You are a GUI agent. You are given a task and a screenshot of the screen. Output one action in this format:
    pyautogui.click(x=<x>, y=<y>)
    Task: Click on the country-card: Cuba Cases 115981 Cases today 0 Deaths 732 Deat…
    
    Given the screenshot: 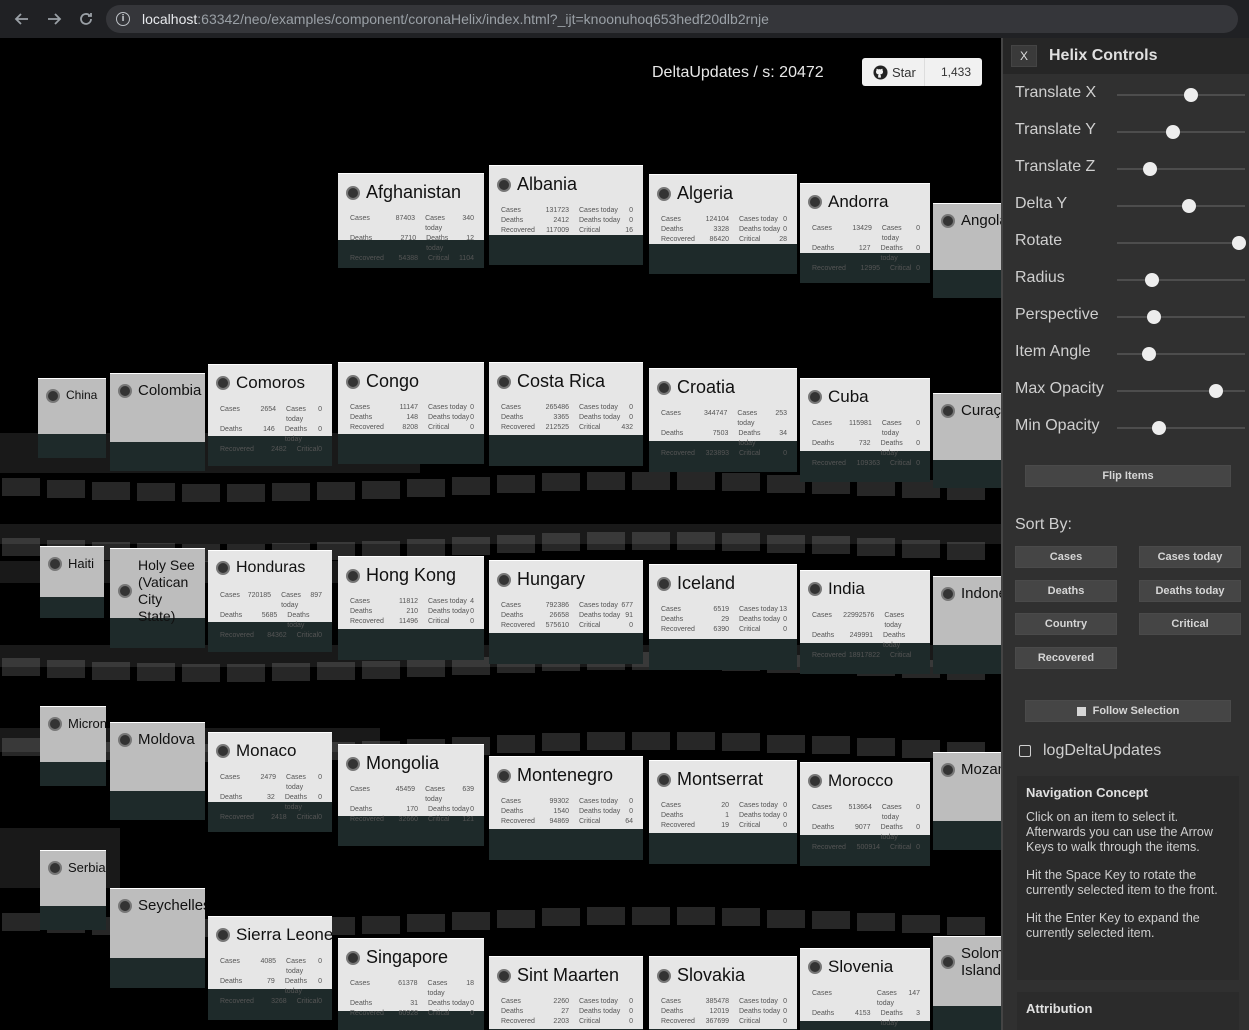 What is the action you would take?
    pyautogui.click(x=865, y=430)
    